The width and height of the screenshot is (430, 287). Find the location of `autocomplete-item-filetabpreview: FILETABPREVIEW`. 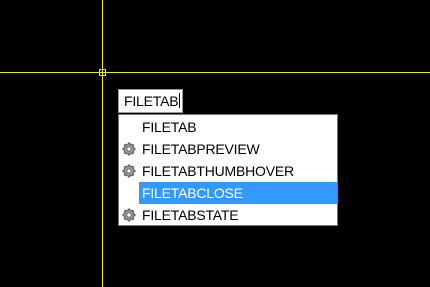

autocomplete-item-filetabpreview: FILETABPREVIEW is located at coordinates (228, 149).